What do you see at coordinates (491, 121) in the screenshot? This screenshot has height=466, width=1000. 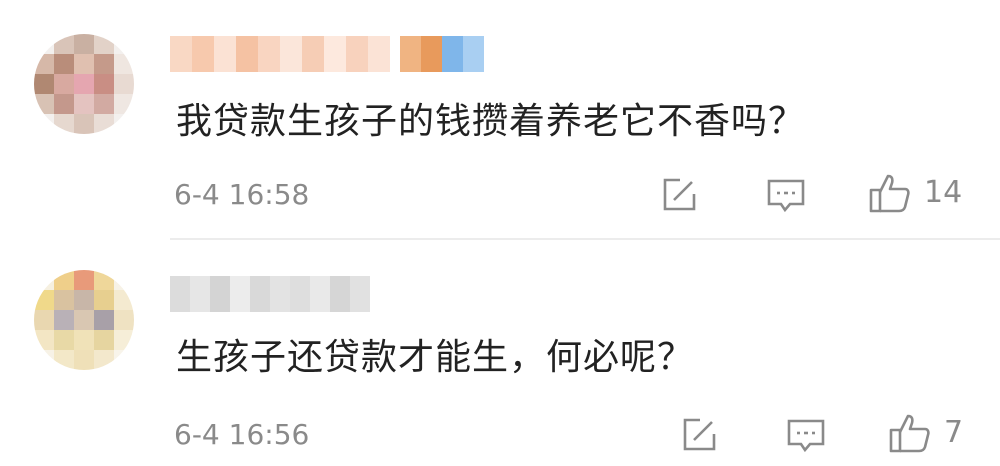 I see `comment-text: 我贷款生孩子的钱攒着养老它不香吗？` at bounding box center [491, 121].